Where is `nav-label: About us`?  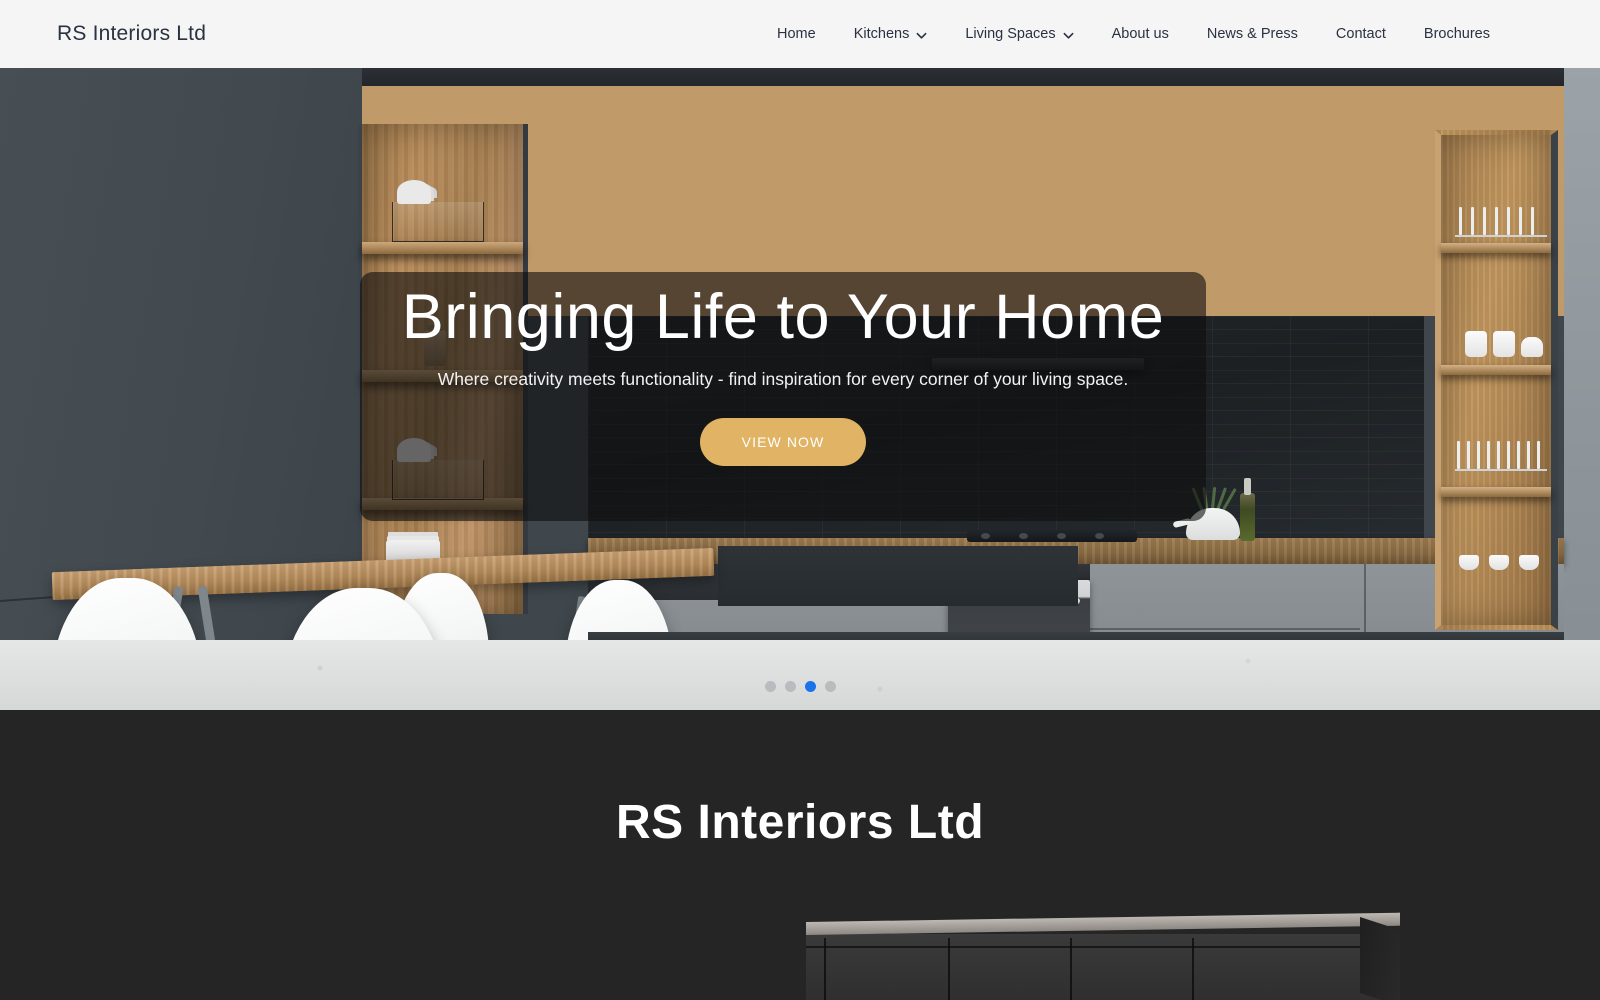 nav-label: About us is located at coordinates (1140, 34).